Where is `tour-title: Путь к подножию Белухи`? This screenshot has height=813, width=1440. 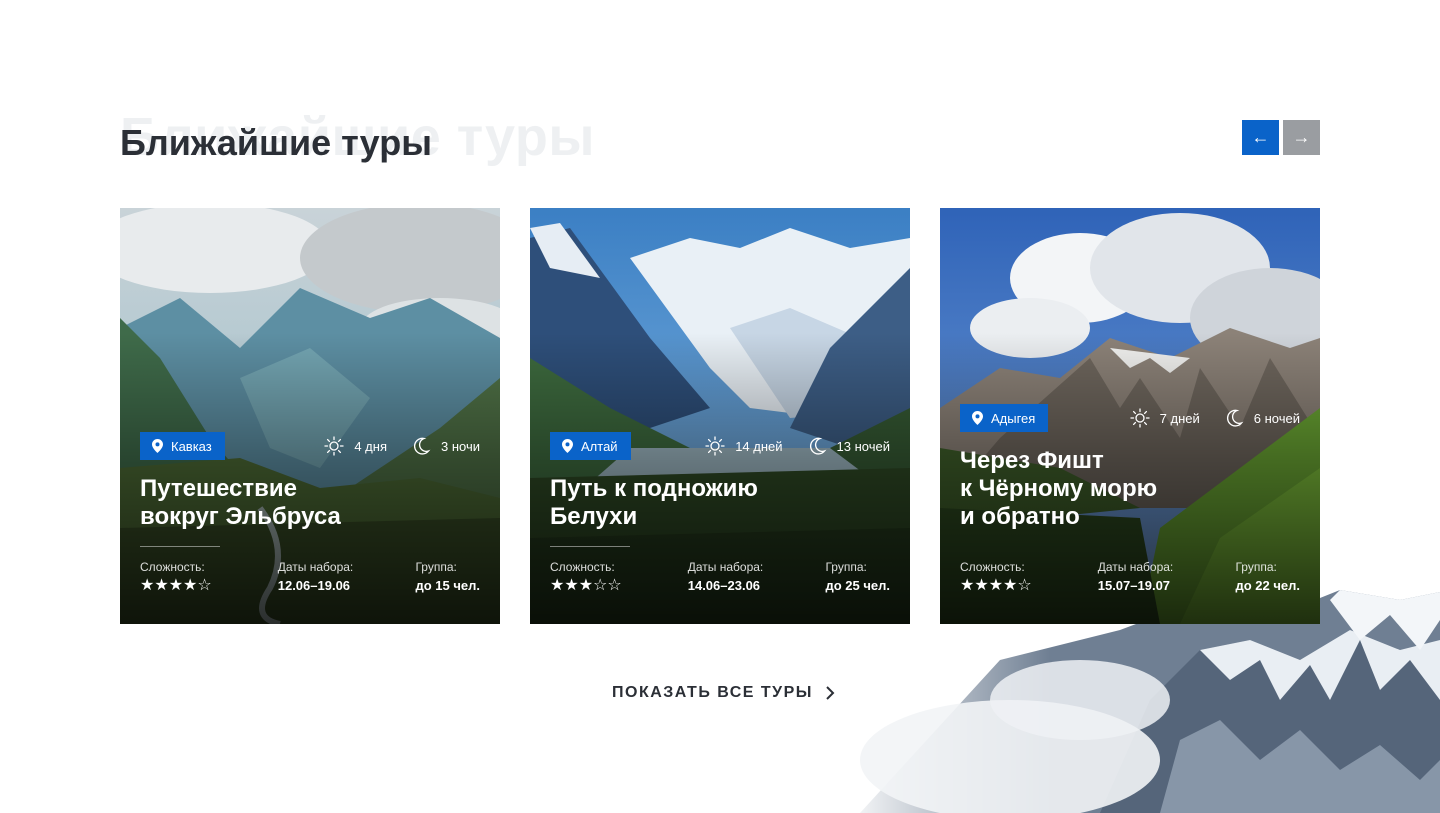 tour-title: Путь к подножию Белухи is located at coordinates (720, 503).